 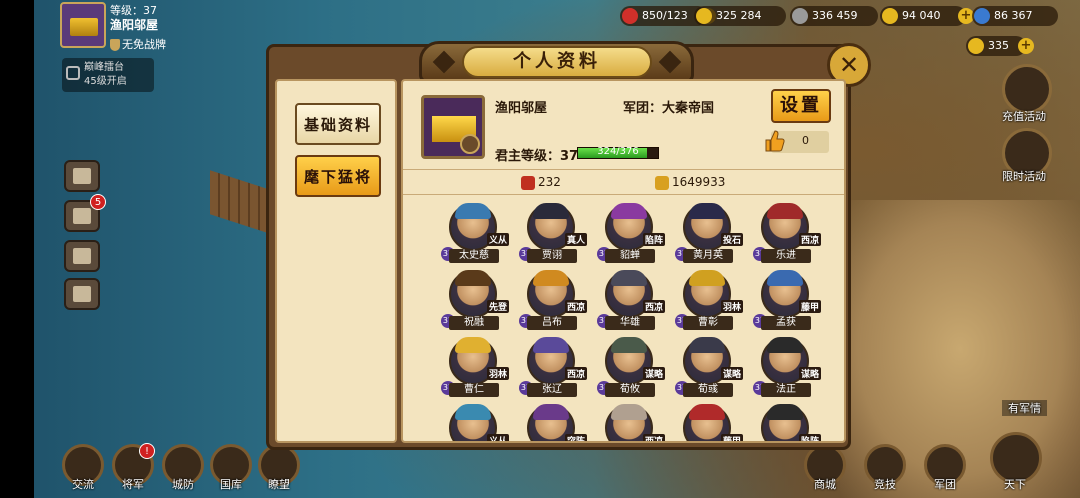 What do you see at coordinates (98, 202) in the screenshot?
I see `quest-badge: 5` at bounding box center [98, 202].